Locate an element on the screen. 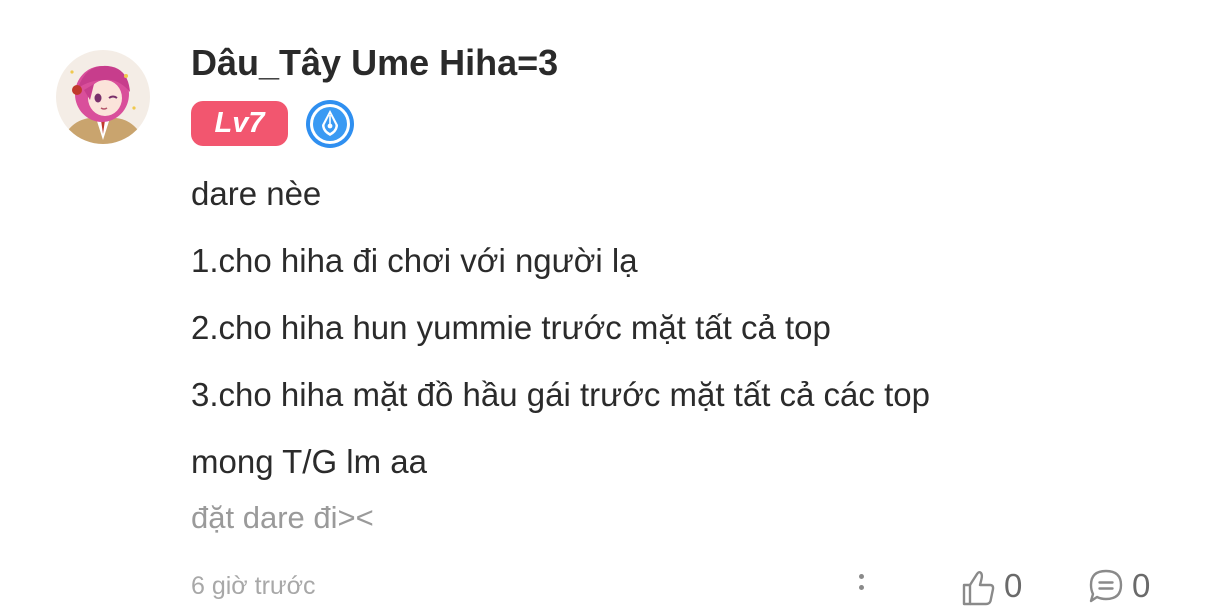 The height and width of the screenshot is (606, 1210). like-count: 0 is located at coordinates (1013, 585).